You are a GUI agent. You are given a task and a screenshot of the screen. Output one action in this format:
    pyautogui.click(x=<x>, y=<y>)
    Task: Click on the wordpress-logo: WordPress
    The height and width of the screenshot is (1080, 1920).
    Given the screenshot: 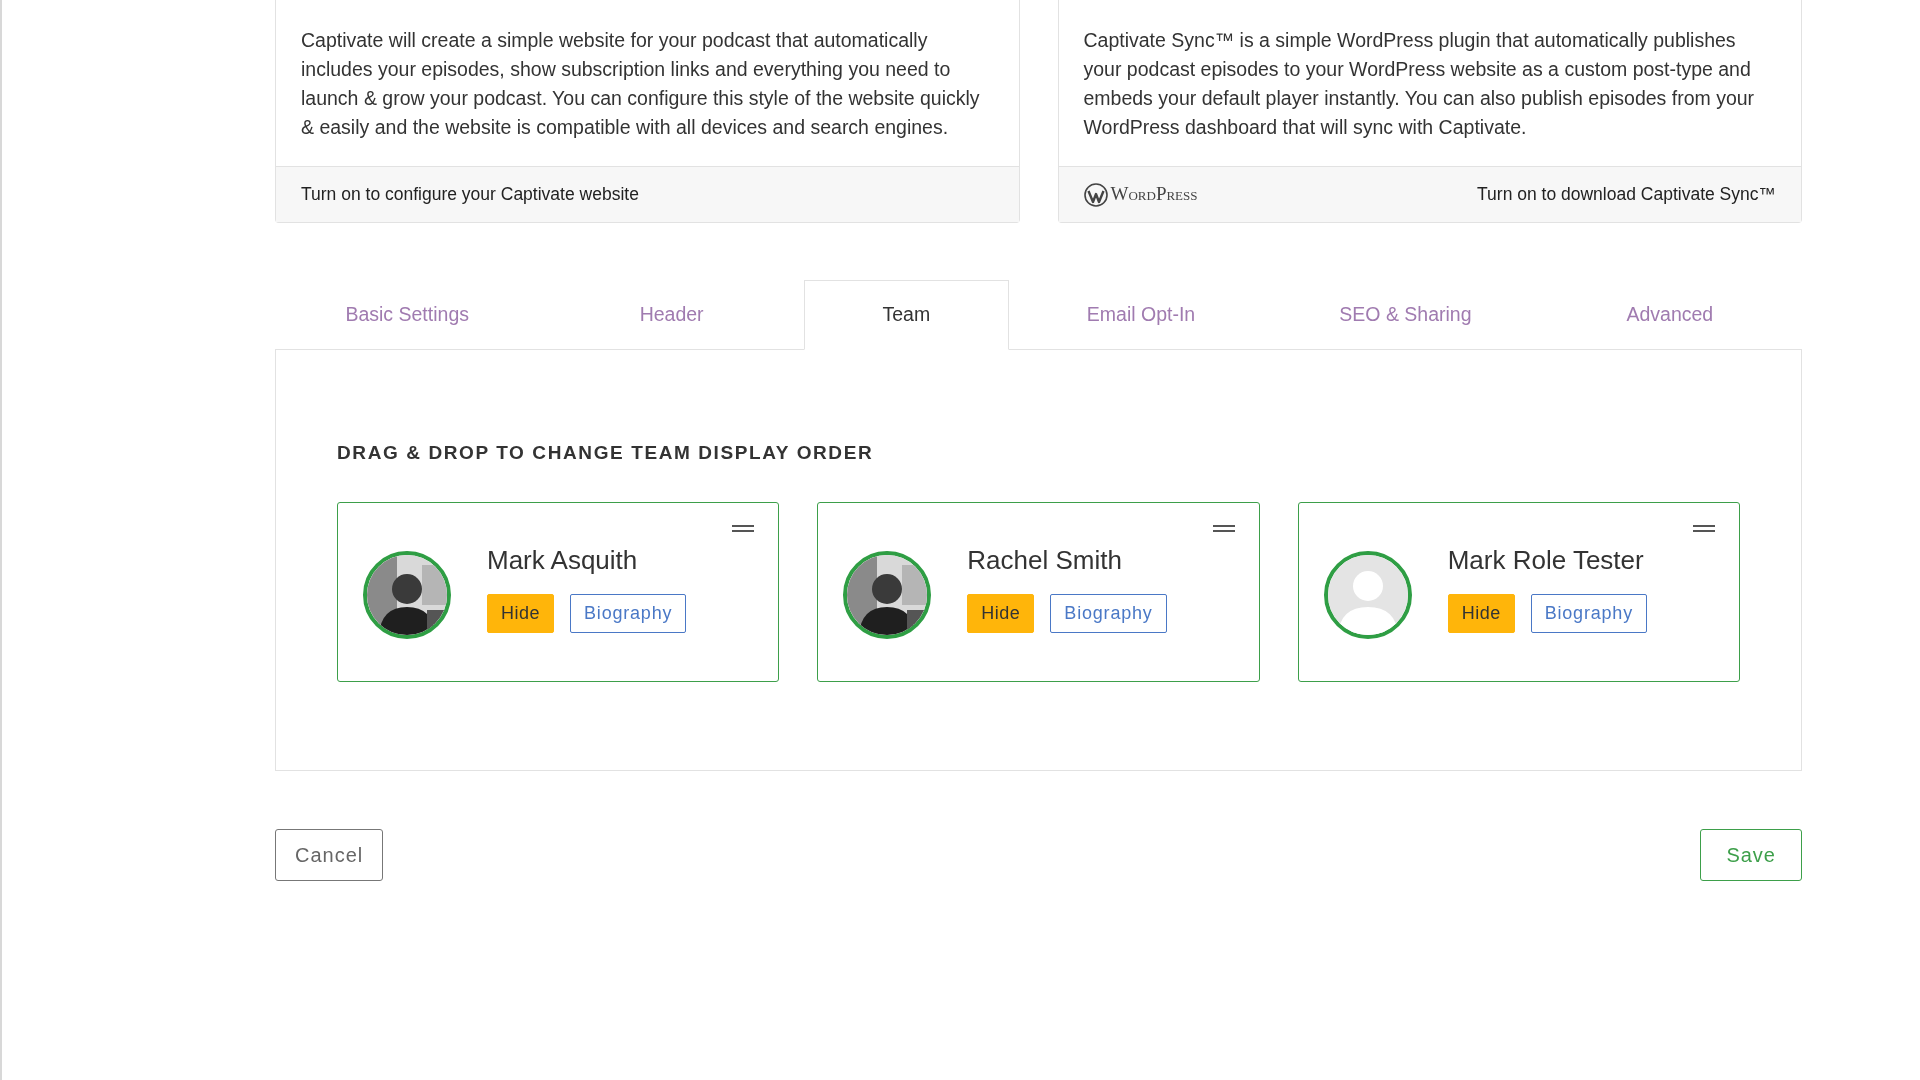 What is the action you would take?
    pyautogui.click(x=1140, y=194)
    